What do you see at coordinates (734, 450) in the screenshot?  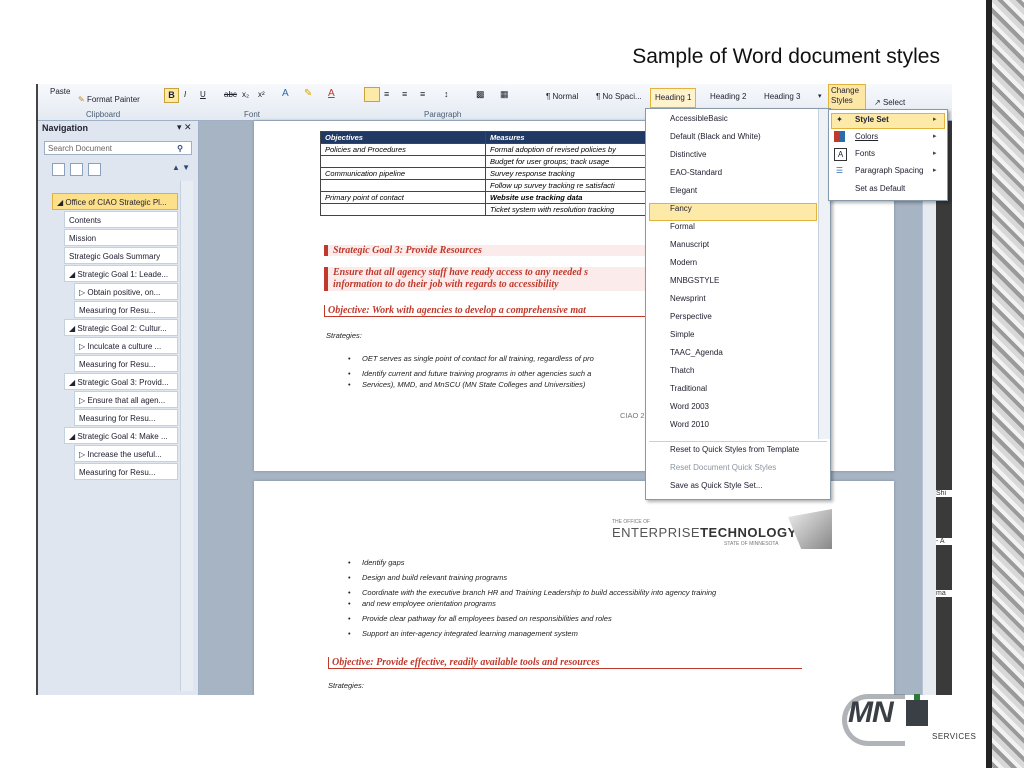 I see `reset-template-item: Reset to Quick Styles from Template` at bounding box center [734, 450].